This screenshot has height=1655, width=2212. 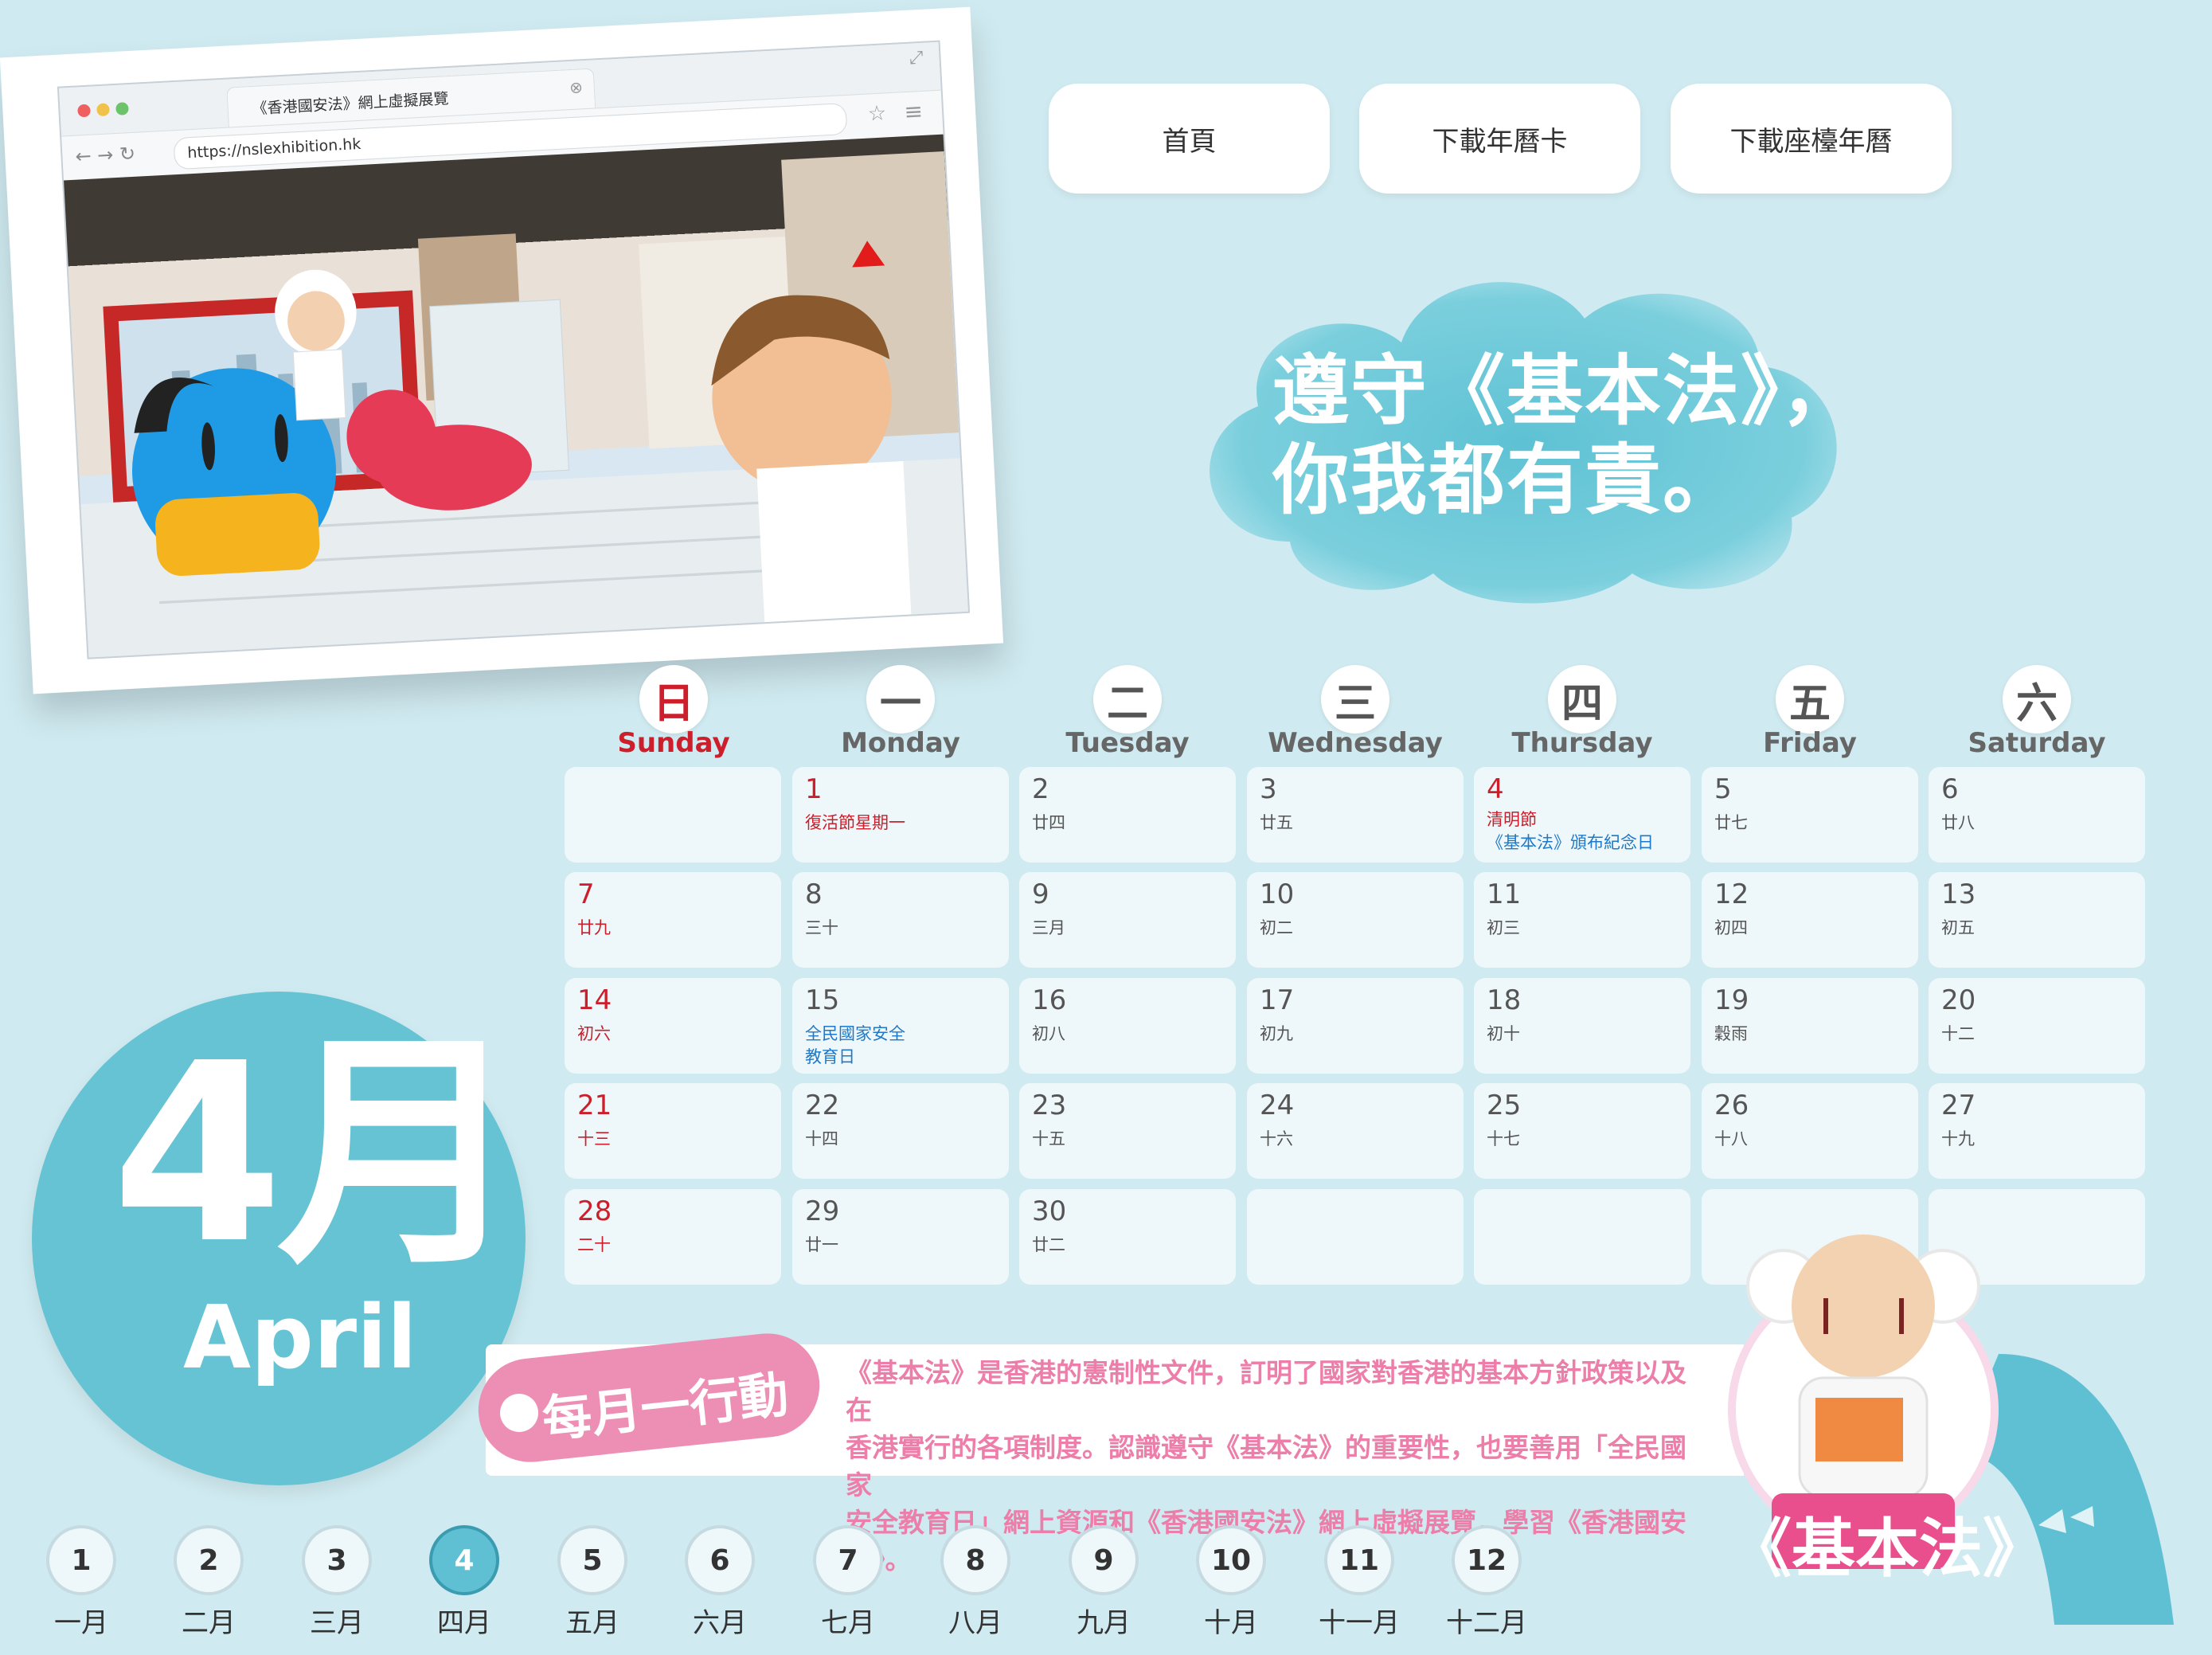 What do you see at coordinates (586, 894) in the screenshot?
I see `date-number: 7` at bounding box center [586, 894].